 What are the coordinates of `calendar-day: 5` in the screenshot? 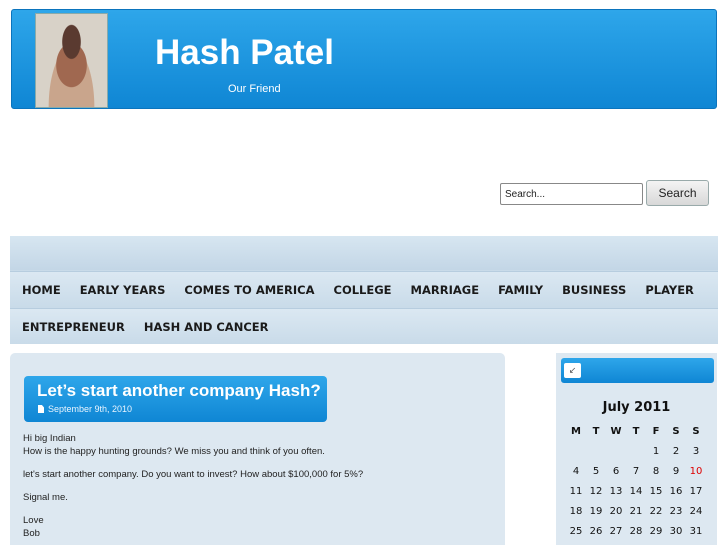 It's located at (596, 471).